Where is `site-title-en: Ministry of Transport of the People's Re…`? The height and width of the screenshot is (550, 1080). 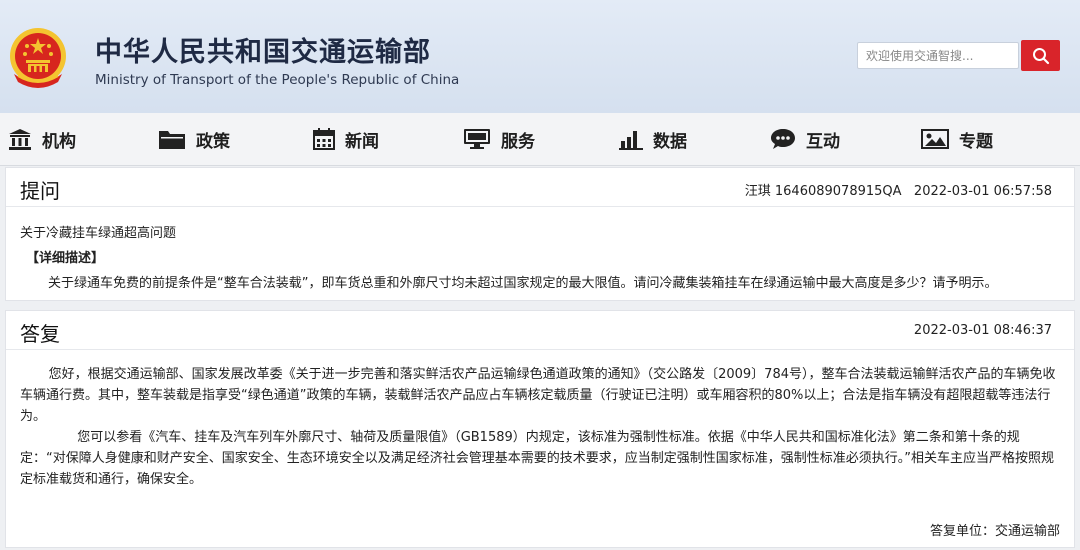
site-title-en: Ministry of Transport of the People's Re… is located at coordinates (277, 80).